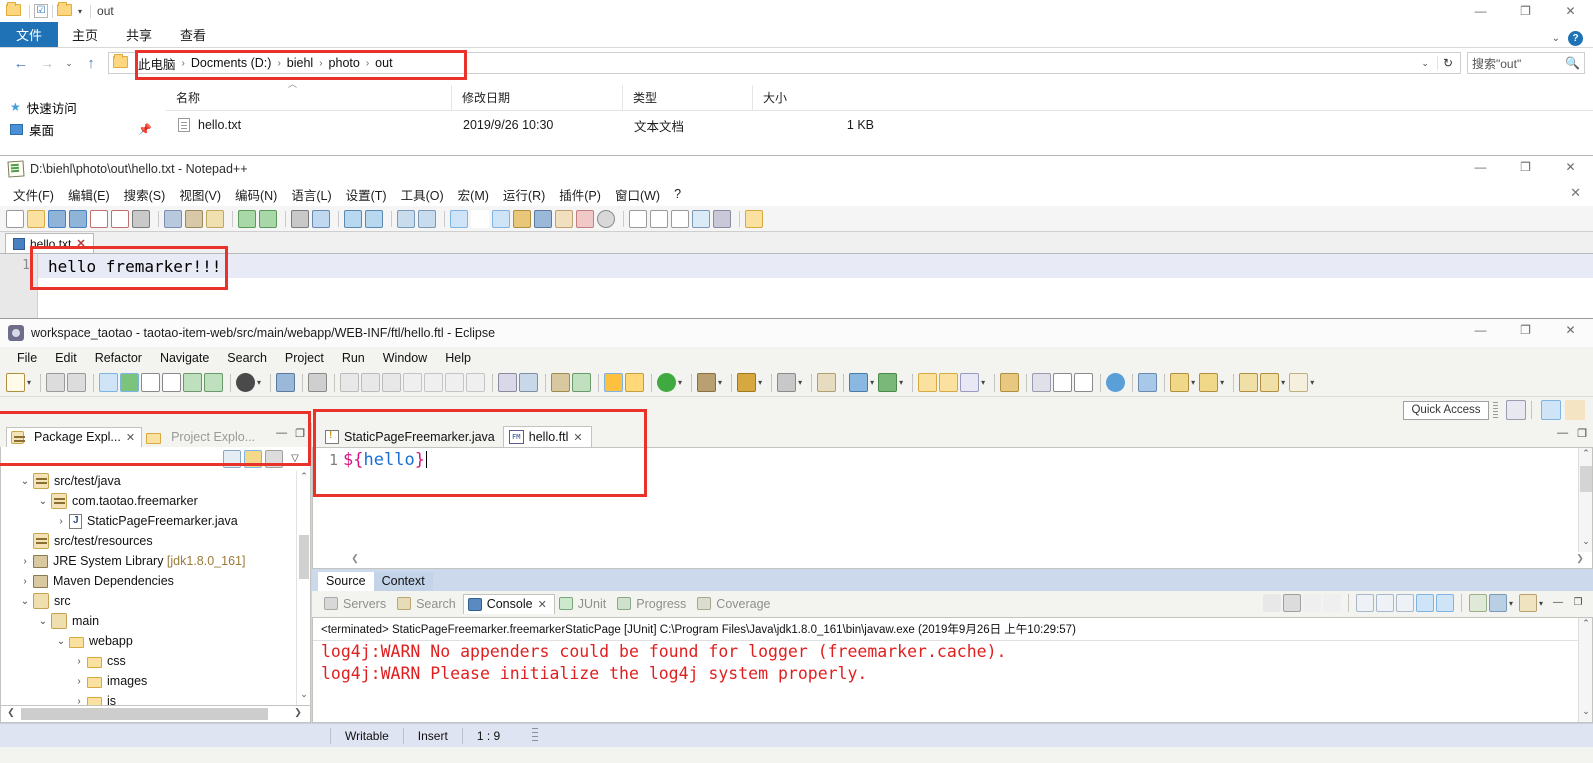 Image resolution: width=1593 pixels, height=763 pixels. Describe the element at coordinates (480, 218) in the screenshot. I see `show-all-chars-icon` at that location.